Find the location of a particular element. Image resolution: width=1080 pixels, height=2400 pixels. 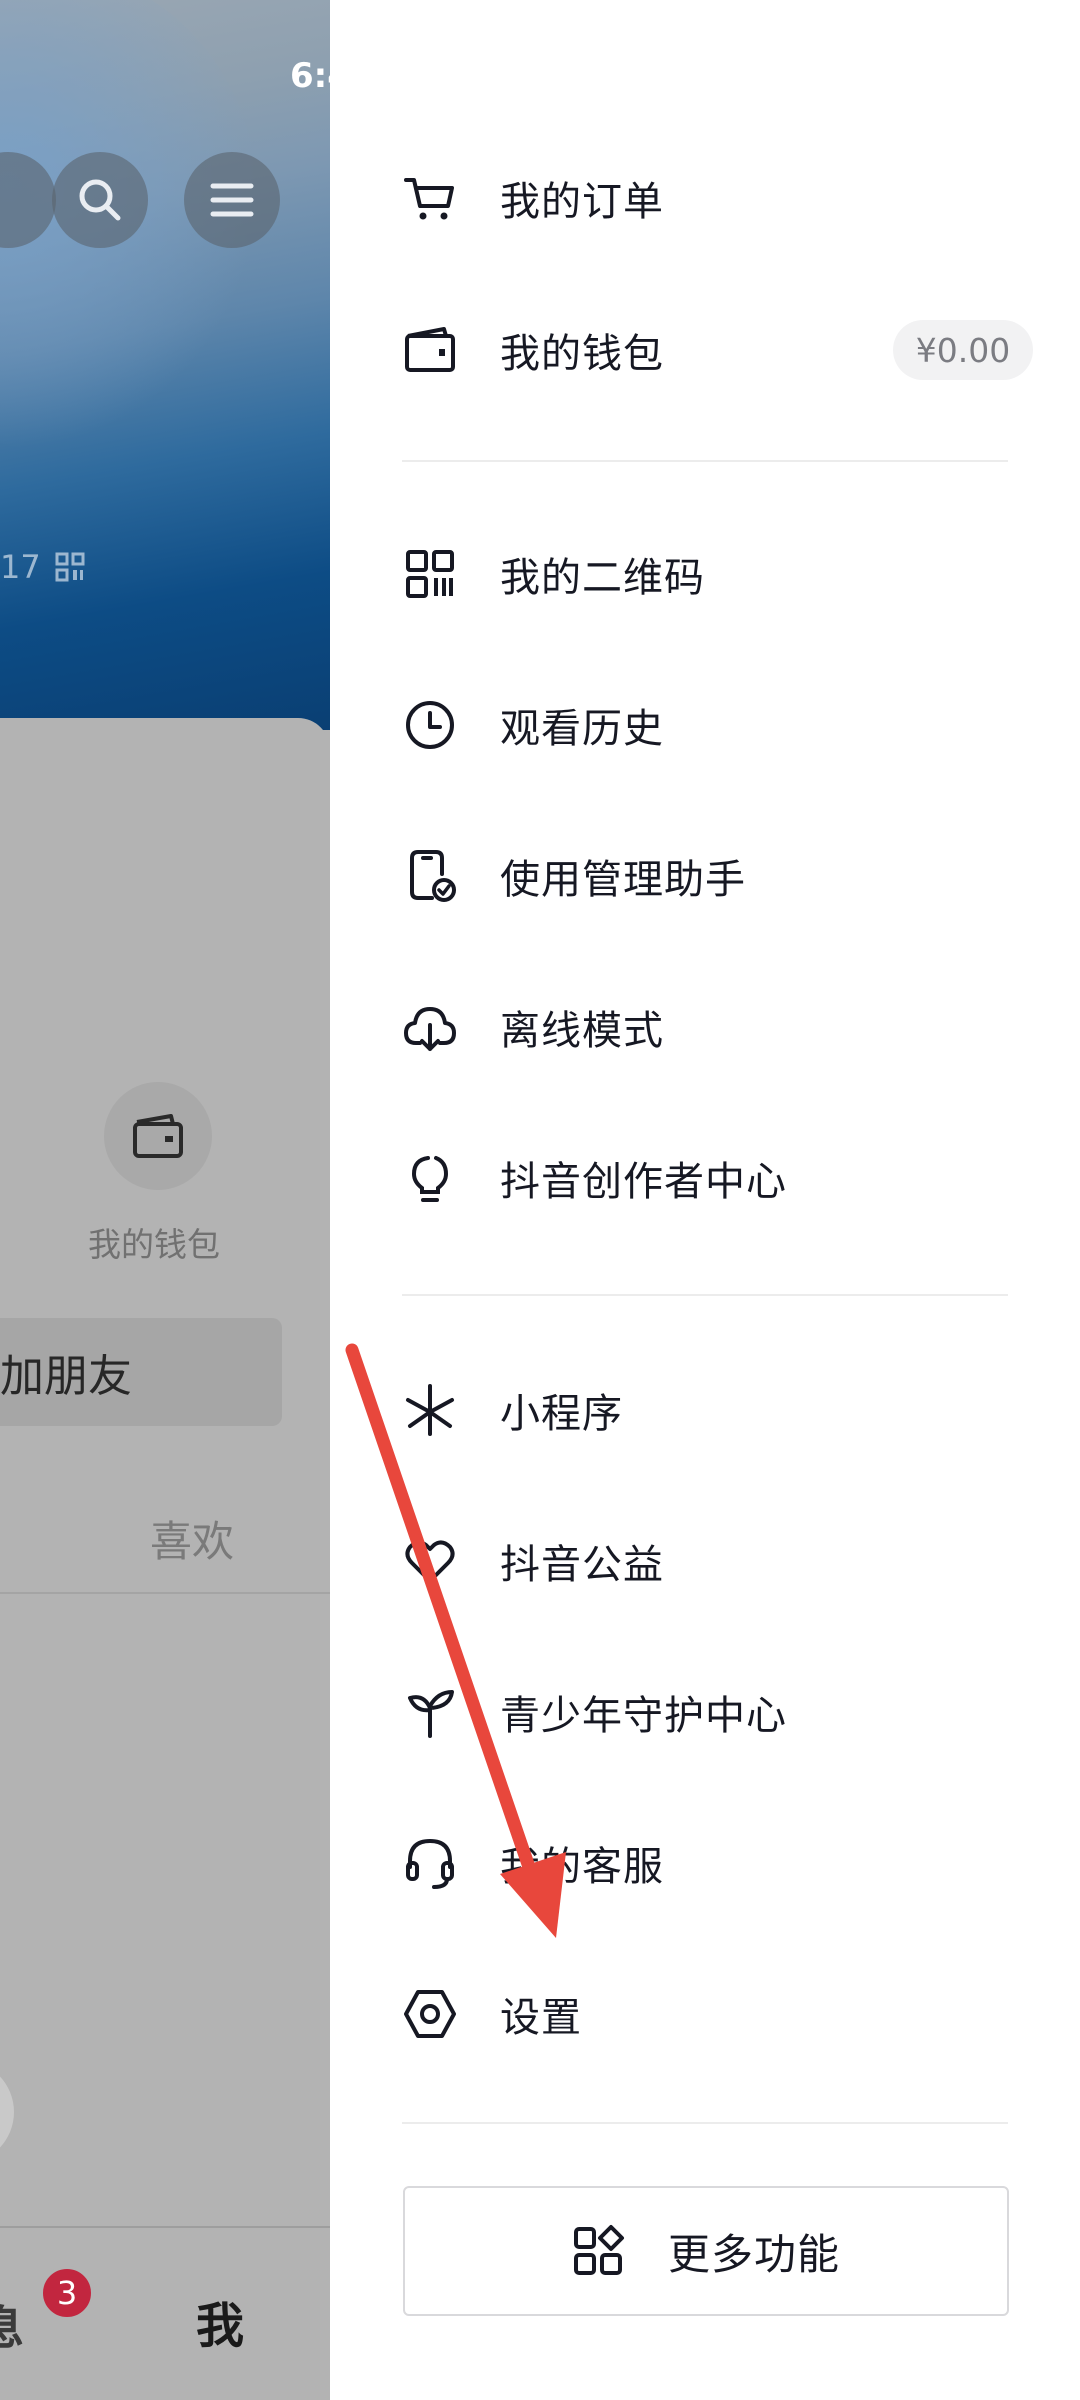

menu-label: 设置 is located at coordinates (541, 2018).